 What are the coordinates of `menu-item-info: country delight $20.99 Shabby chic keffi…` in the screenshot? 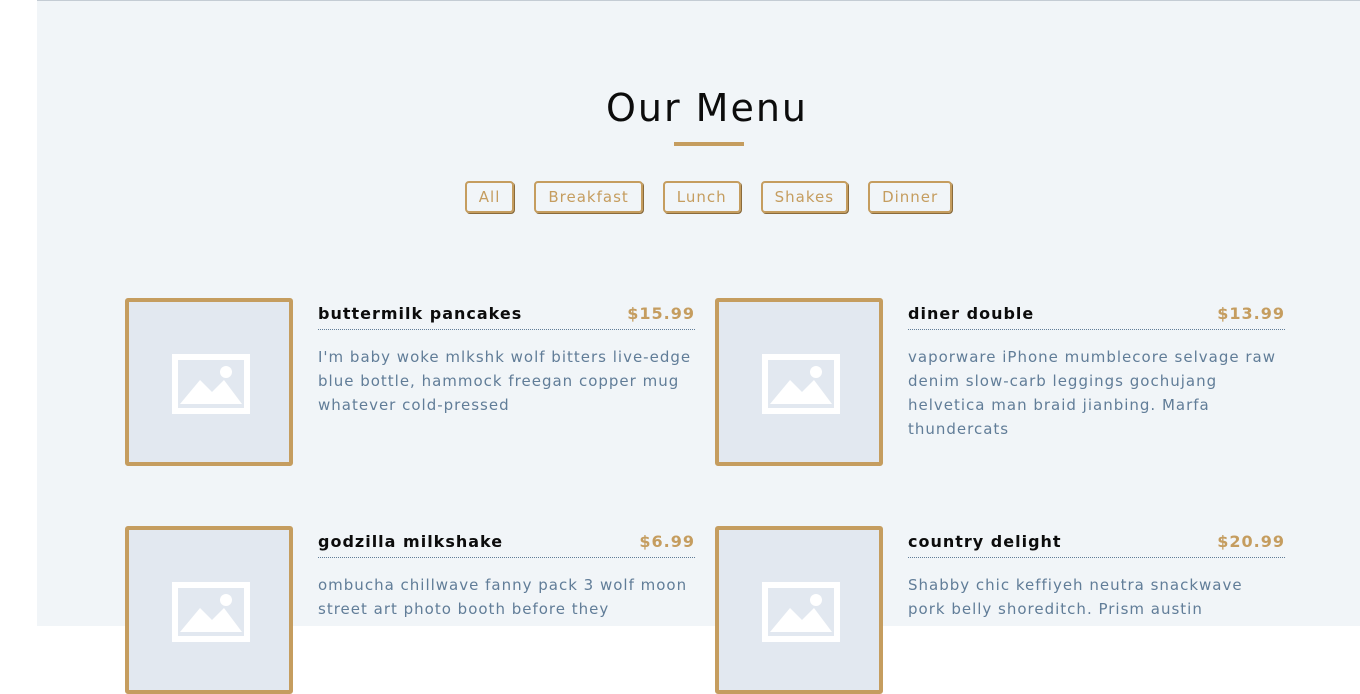 It's located at (1096, 581).